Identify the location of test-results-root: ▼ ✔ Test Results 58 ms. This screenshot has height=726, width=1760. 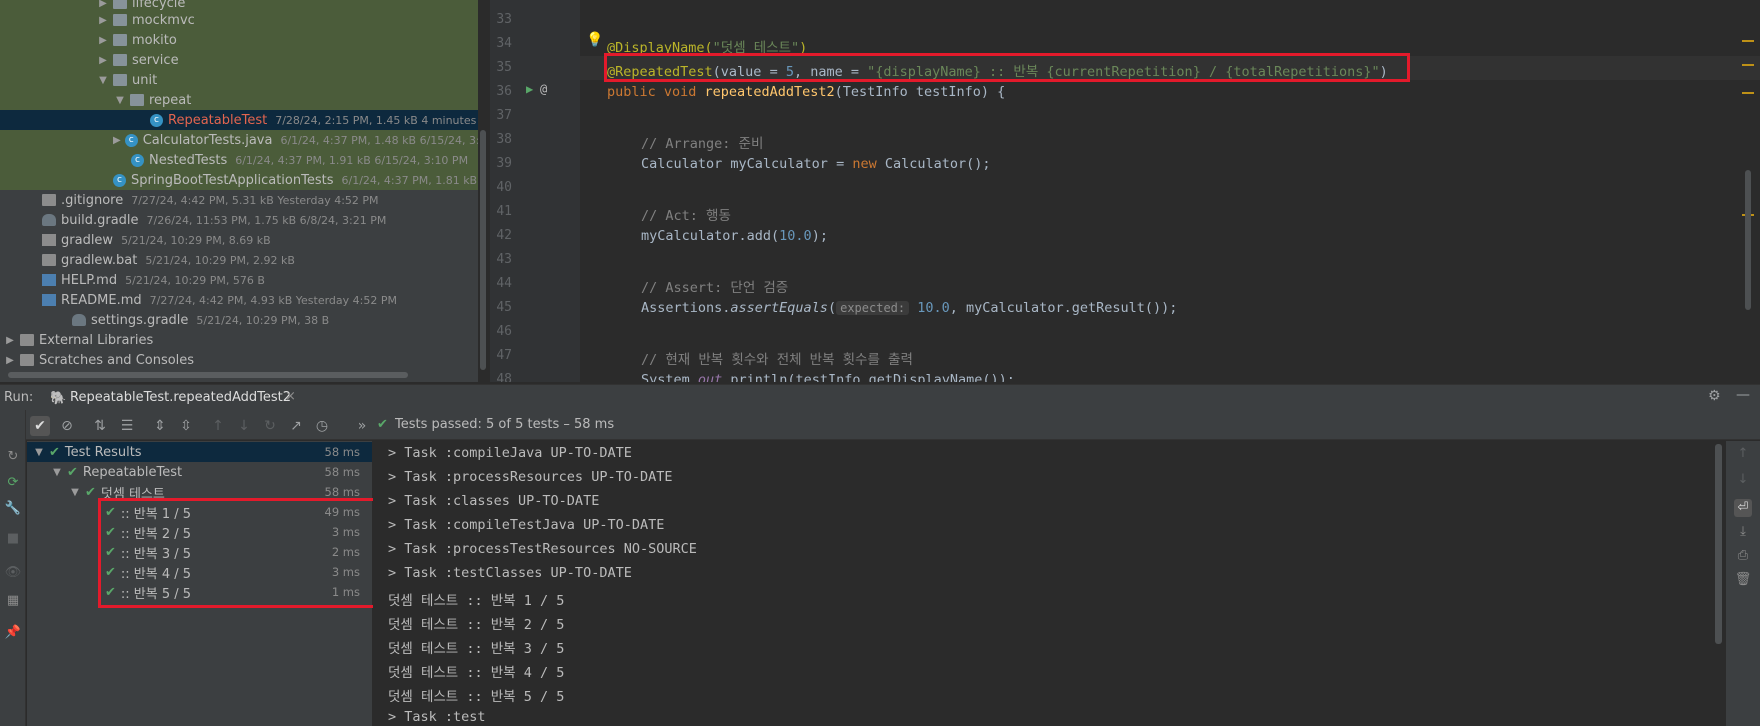
(199, 452).